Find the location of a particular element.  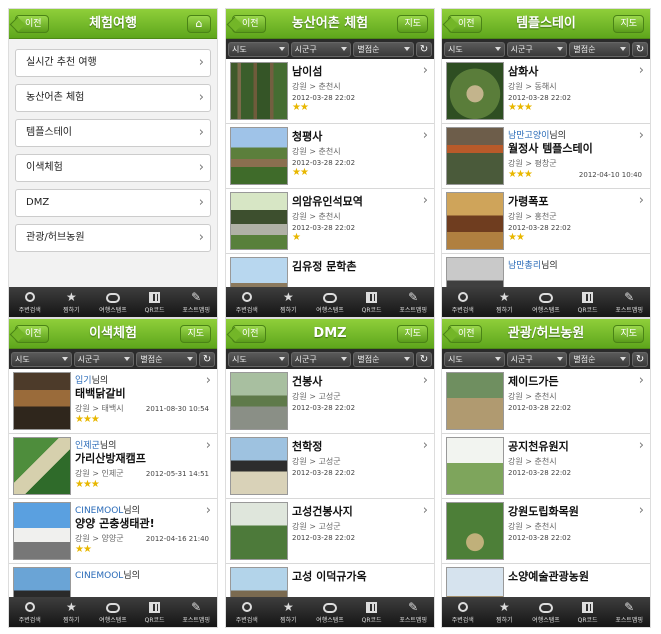

menu-item-farm: 농산어촌 체험 › is located at coordinates (113, 98).